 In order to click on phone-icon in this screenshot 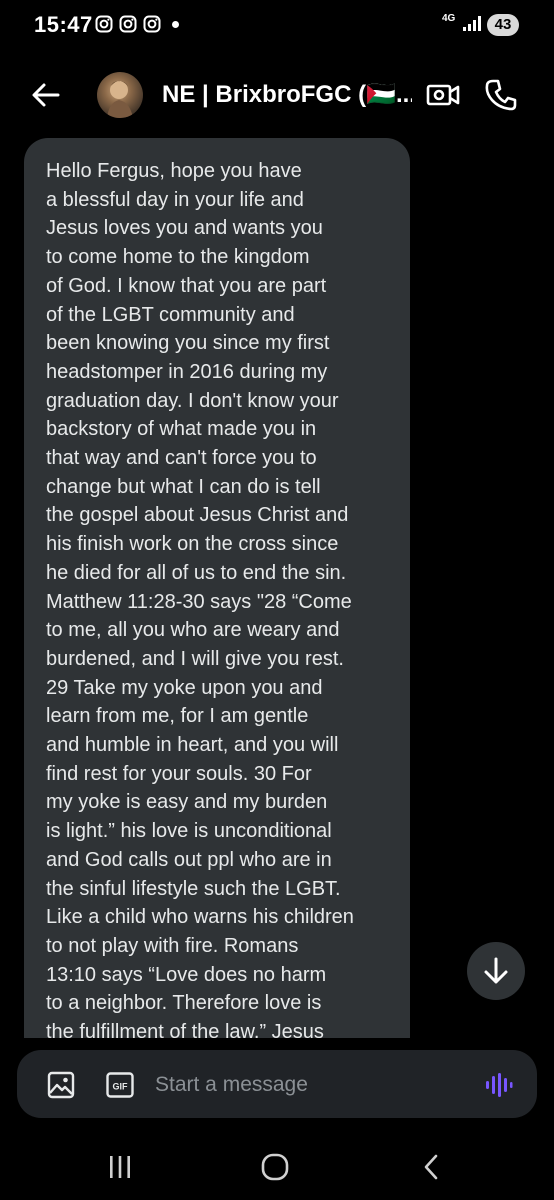, I will do `click(501, 95)`.